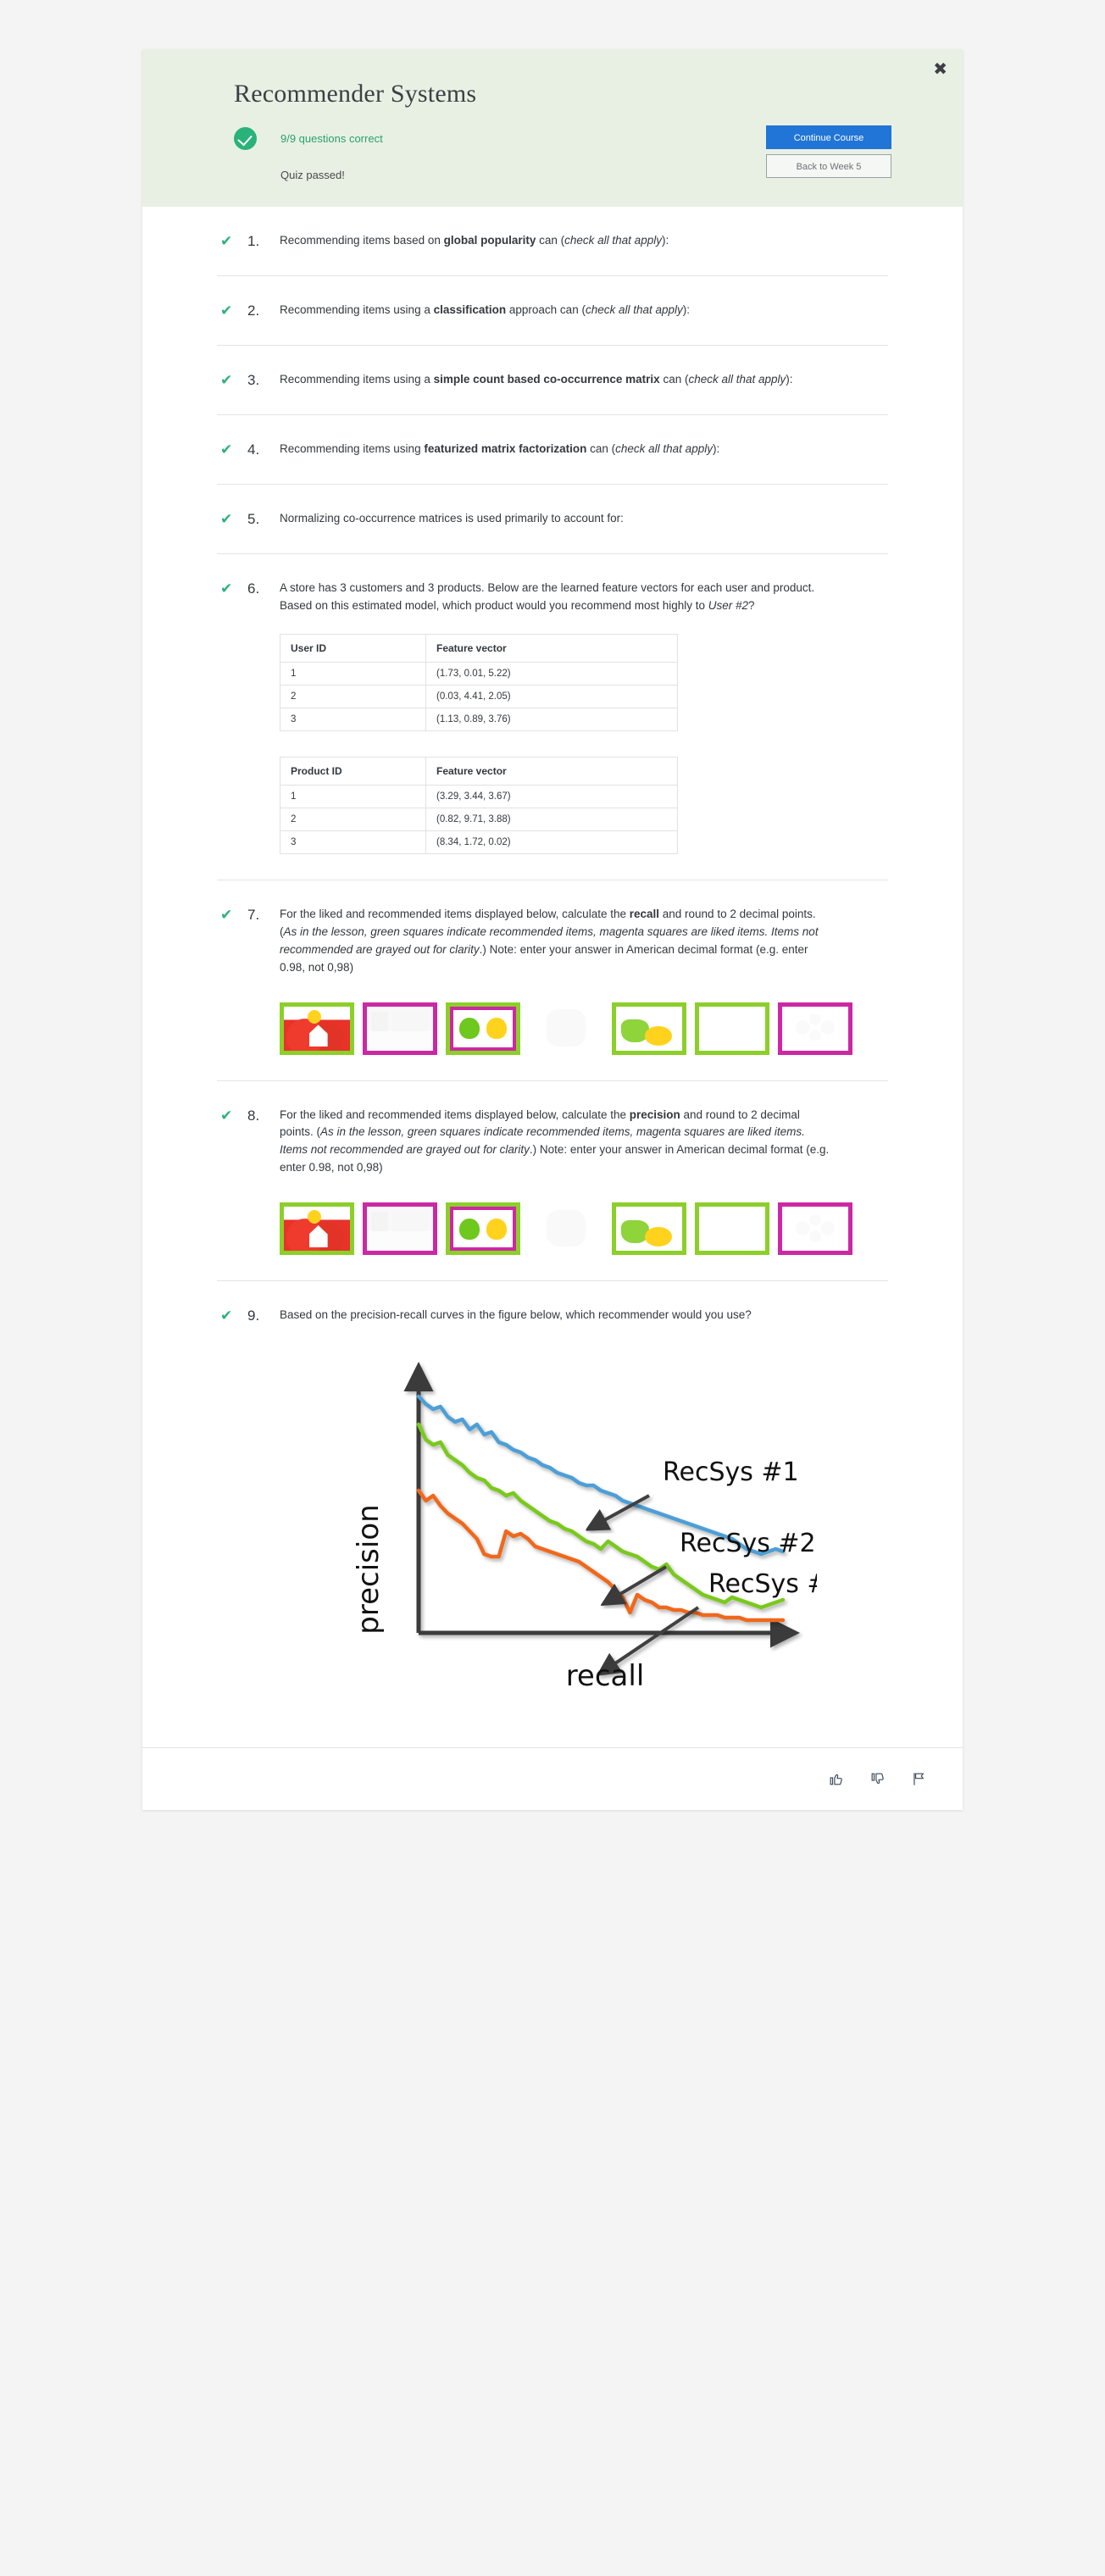 The width and height of the screenshot is (1105, 2576). Describe the element at coordinates (552, 719) in the screenshot. I see `table-cell: (1.13, 0.89, 3.76)` at that location.